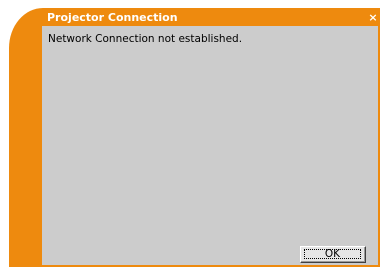 This screenshot has height=267, width=380. I want to click on close-icon: ×, so click(373, 17).